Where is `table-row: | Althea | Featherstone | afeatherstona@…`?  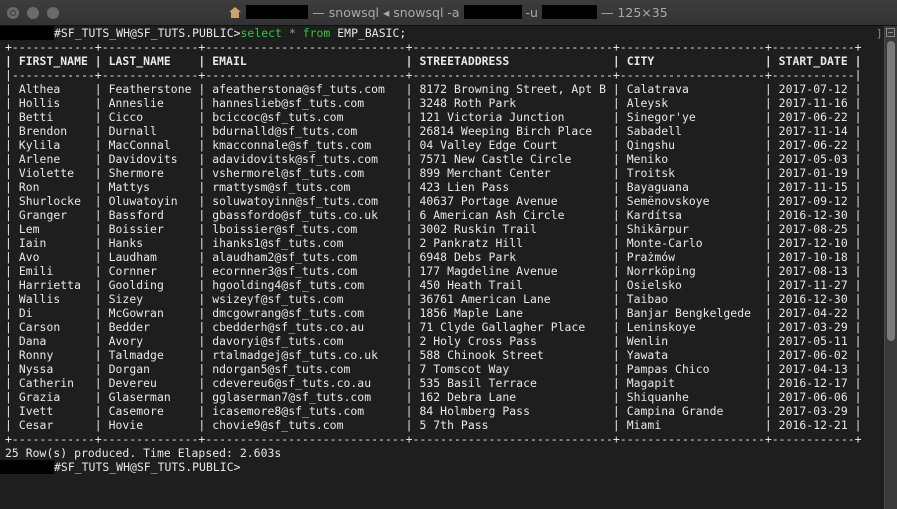 table-row: | Althea | Featherstone | afeatherstona@… is located at coordinates (433, 89).